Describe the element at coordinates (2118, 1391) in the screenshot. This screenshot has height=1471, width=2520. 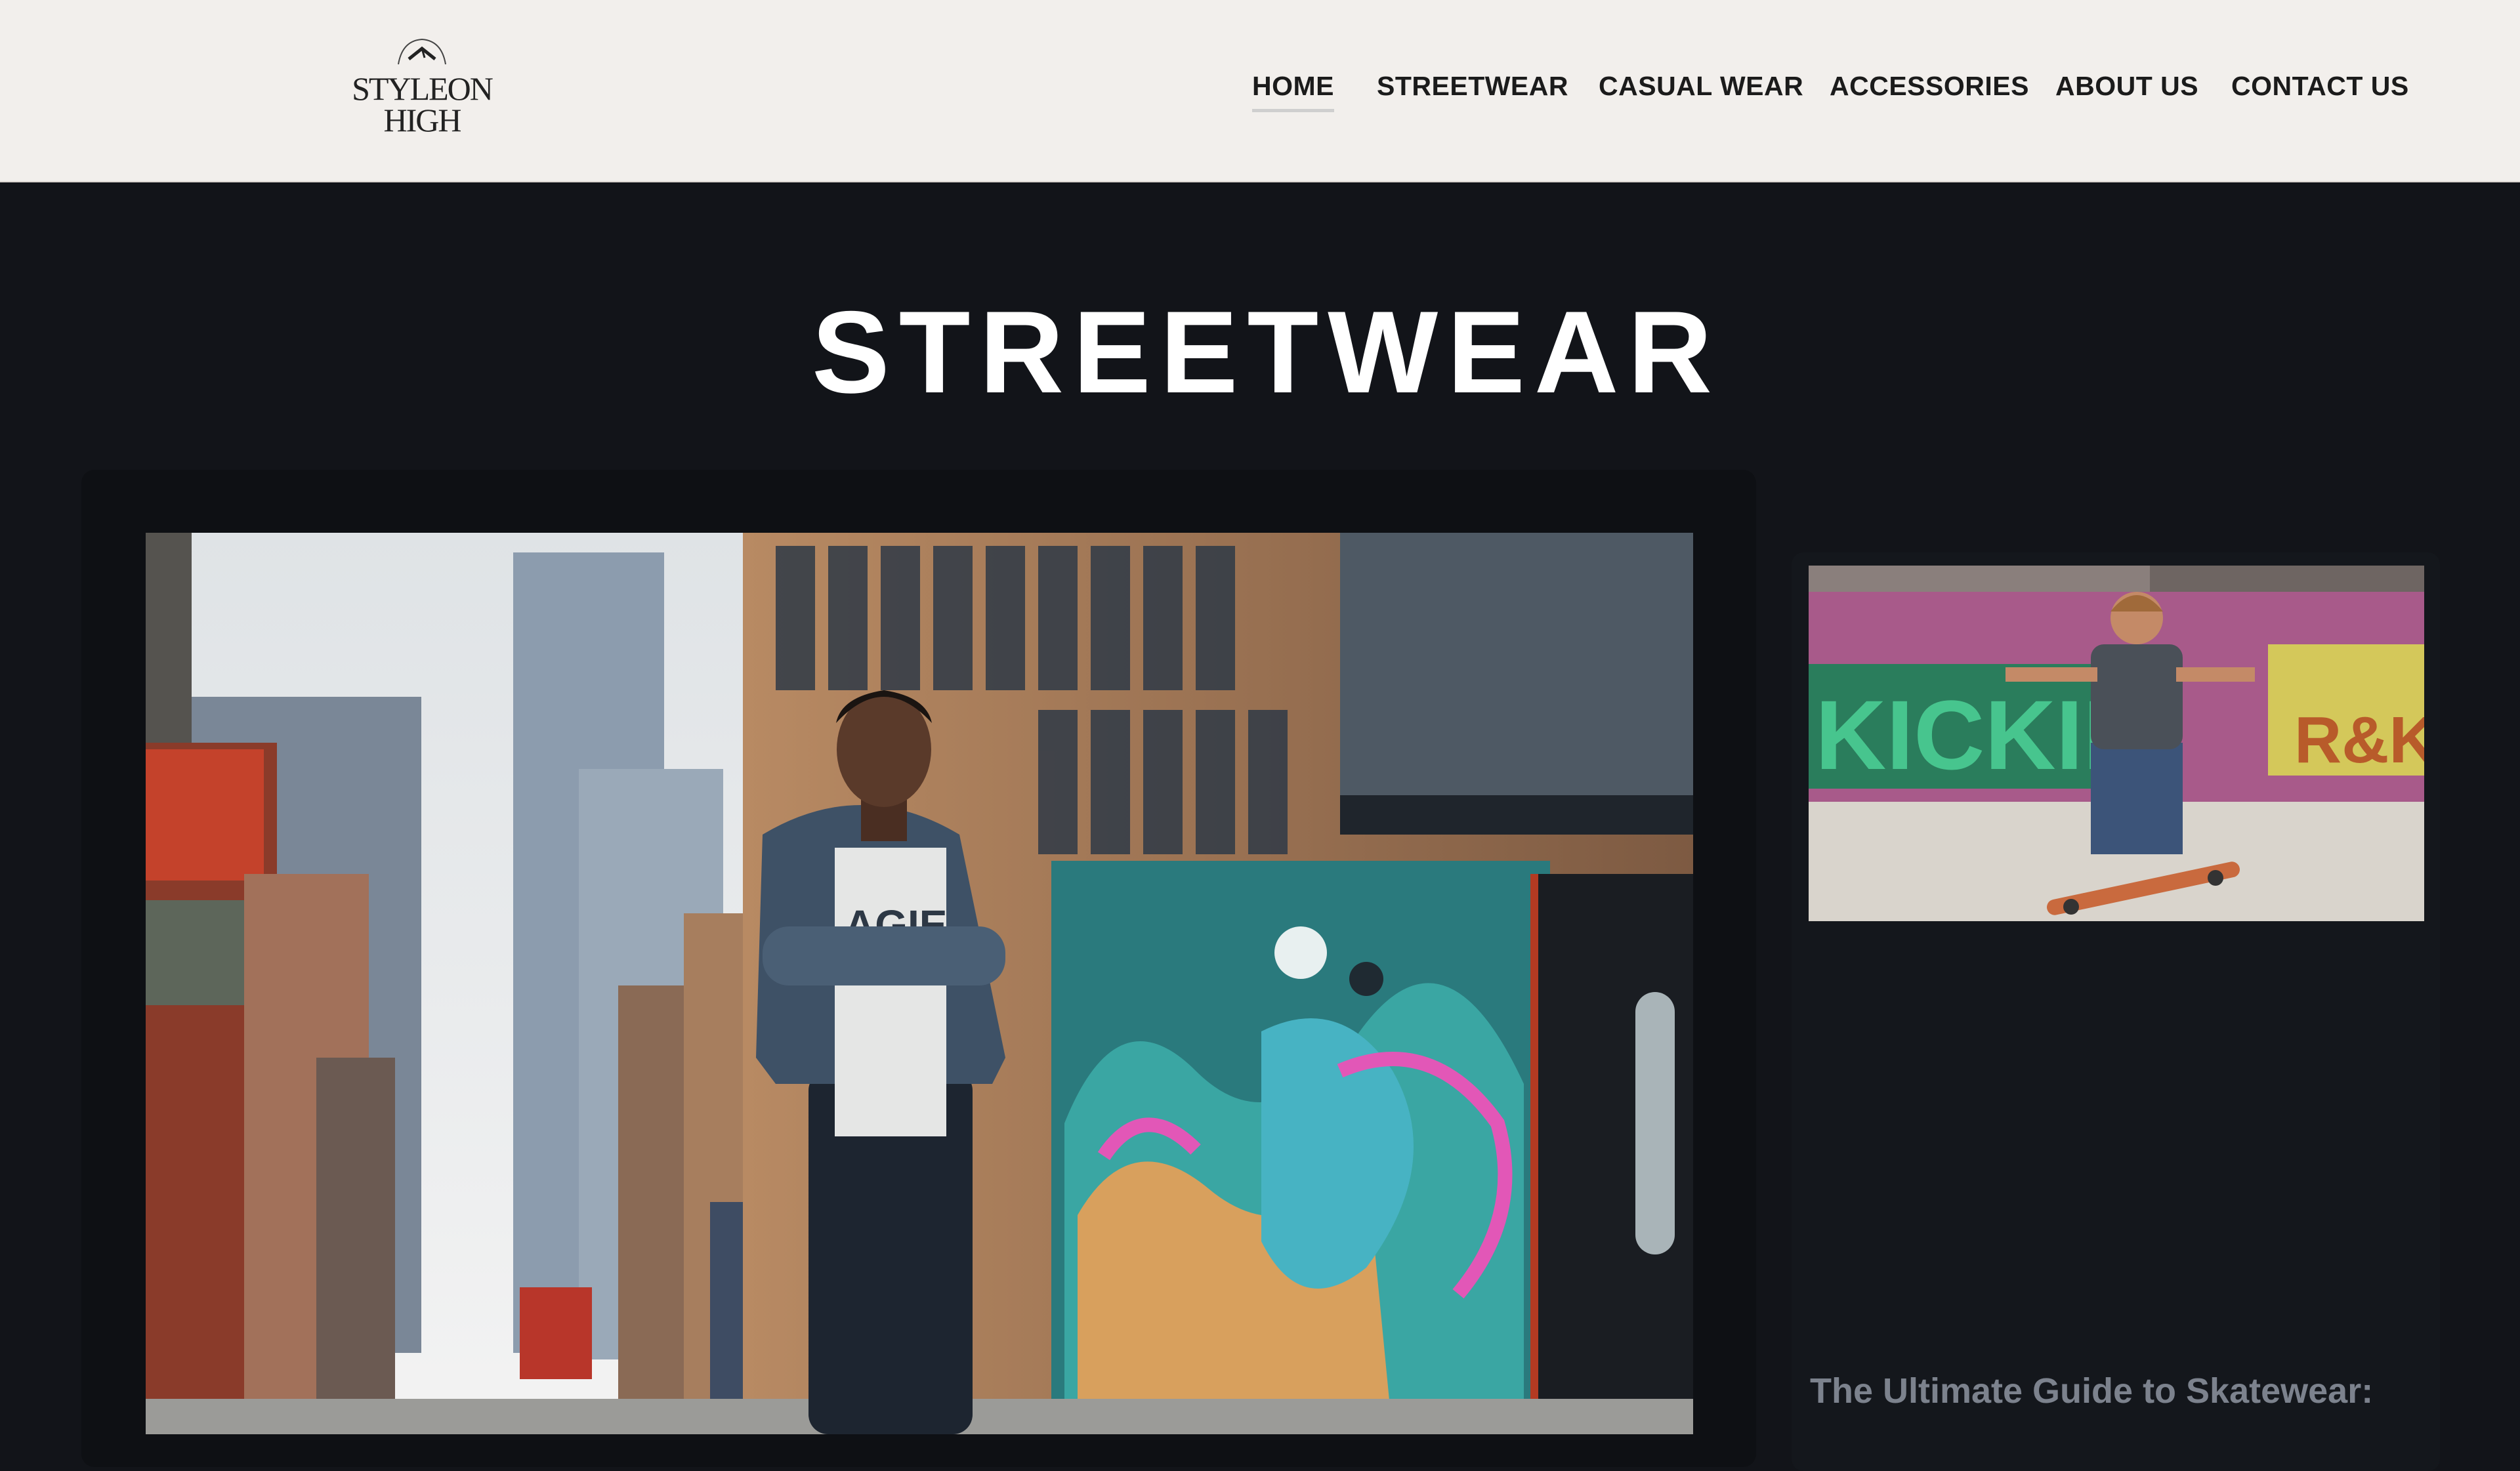
I see `side-post-title: The Ultimate Guide to Skatewear:` at that location.